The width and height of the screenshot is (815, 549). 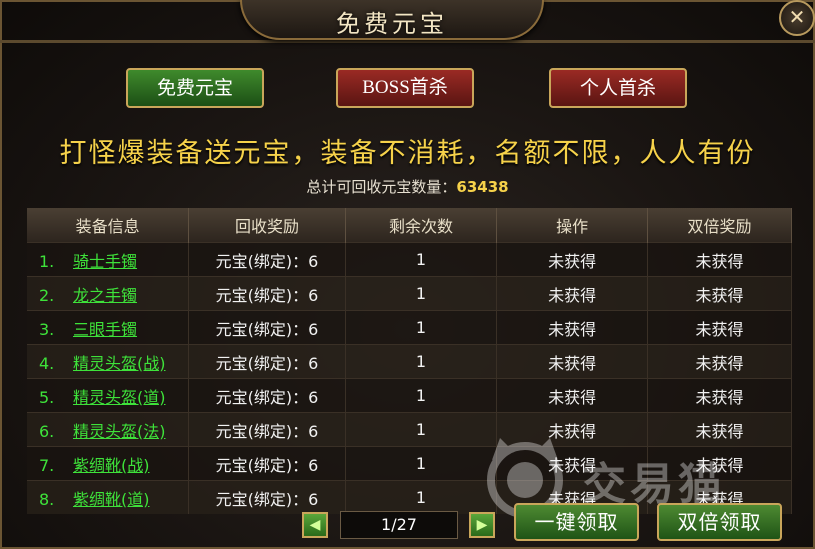 I want to click on chevron-left-icon: ◀, so click(x=315, y=525).